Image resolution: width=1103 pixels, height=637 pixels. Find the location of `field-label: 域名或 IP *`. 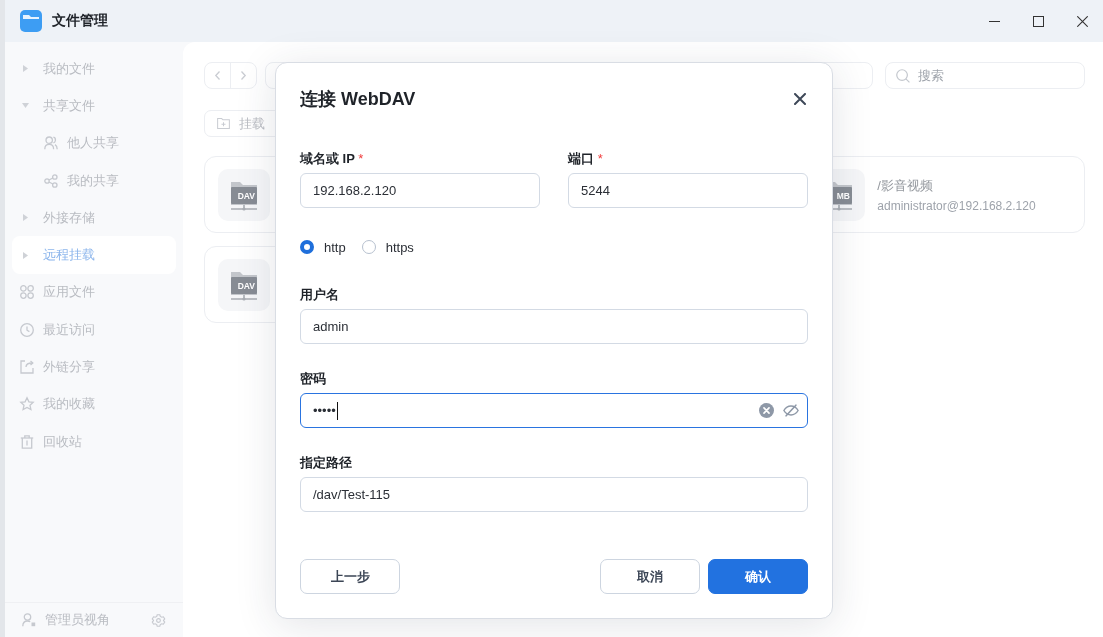

field-label: 域名或 IP * is located at coordinates (332, 159).